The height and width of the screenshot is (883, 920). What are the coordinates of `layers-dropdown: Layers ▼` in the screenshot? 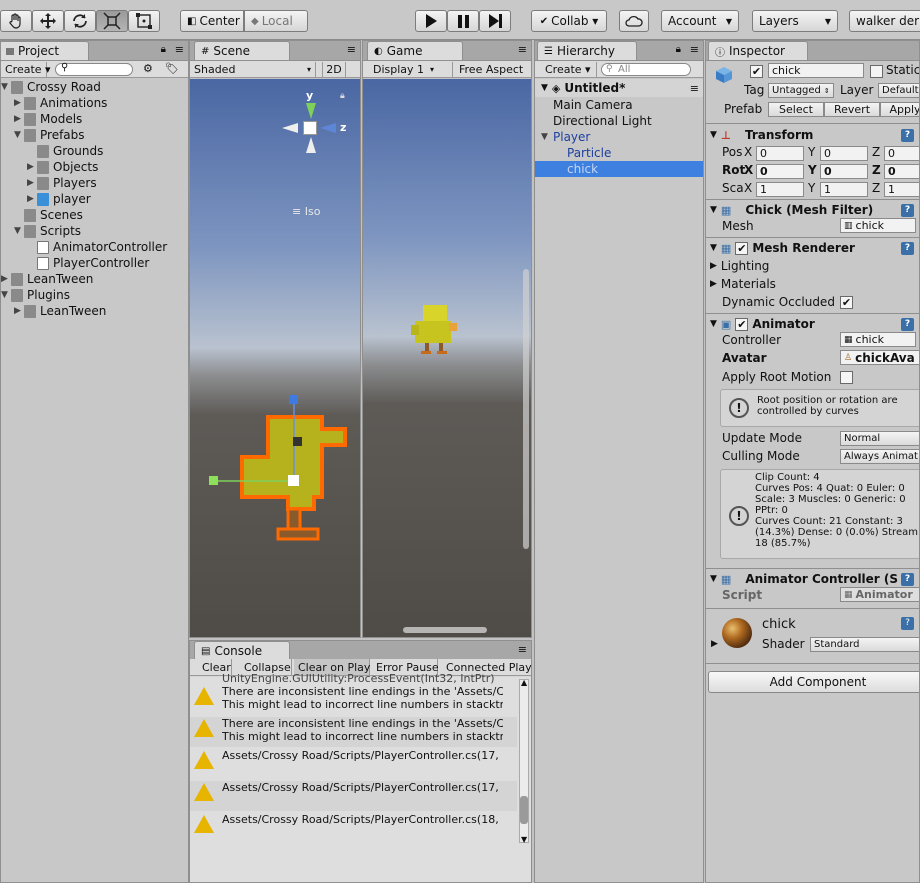 It's located at (795, 21).